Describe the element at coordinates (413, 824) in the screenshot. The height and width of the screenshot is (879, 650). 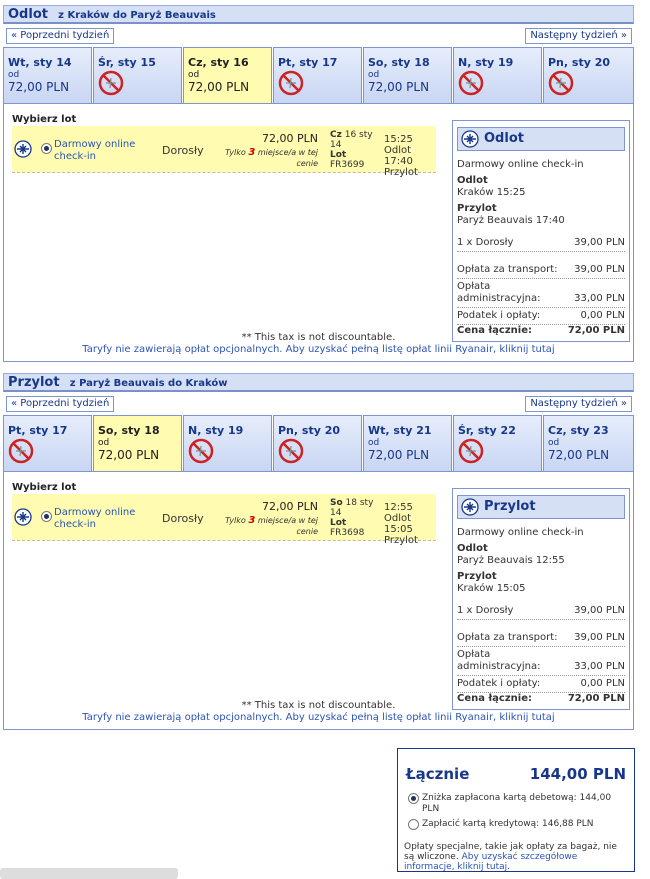
I see `credit-radio` at that location.